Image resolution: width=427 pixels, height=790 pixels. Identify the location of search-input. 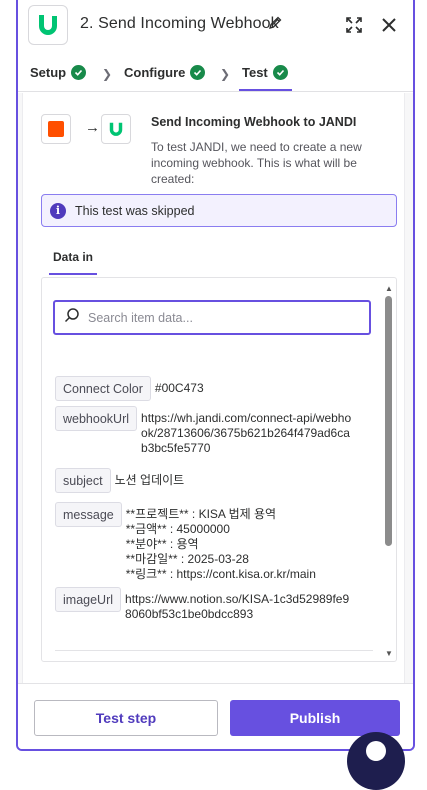
(223, 317).